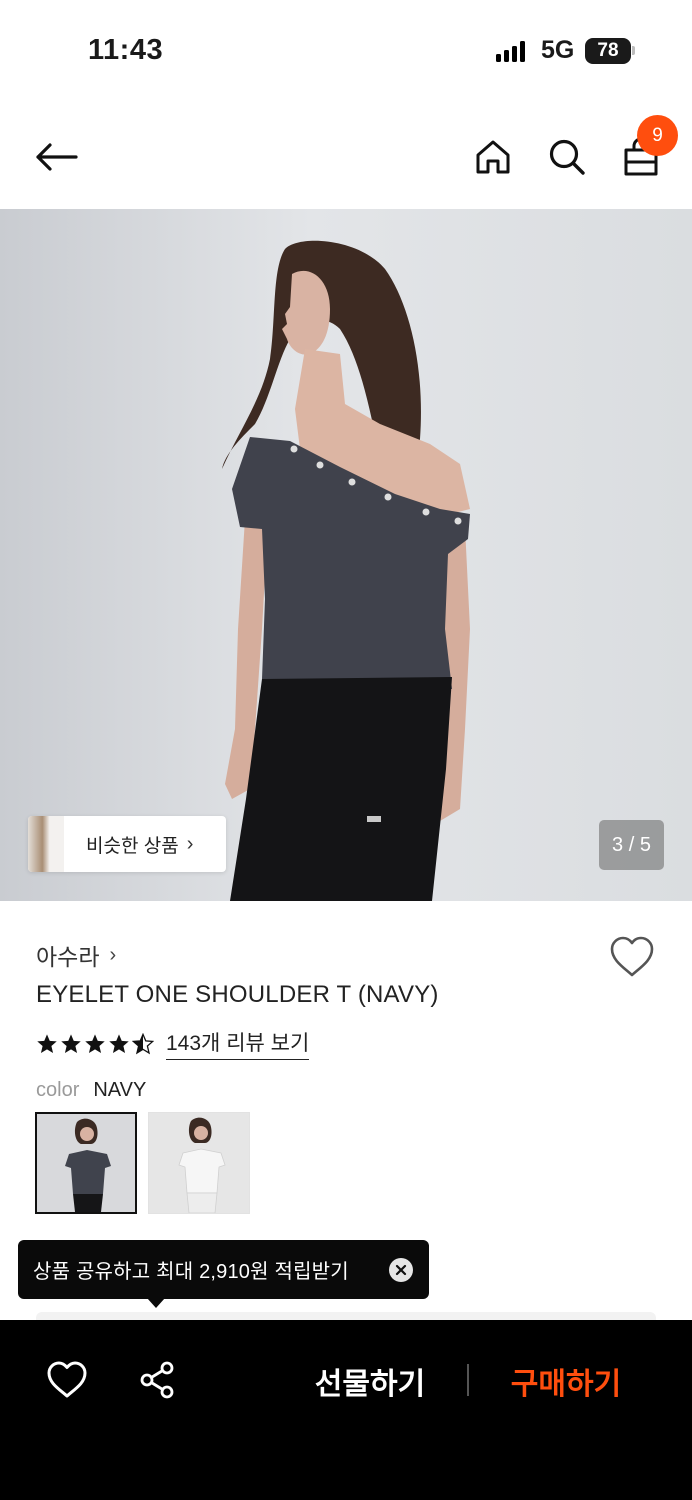 The width and height of the screenshot is (692, 1500). What do you see at coordinates (132, 846) in the screenshot?
I see `similar-products-label: 비슷한 상품` at bounding box center [132, 846].